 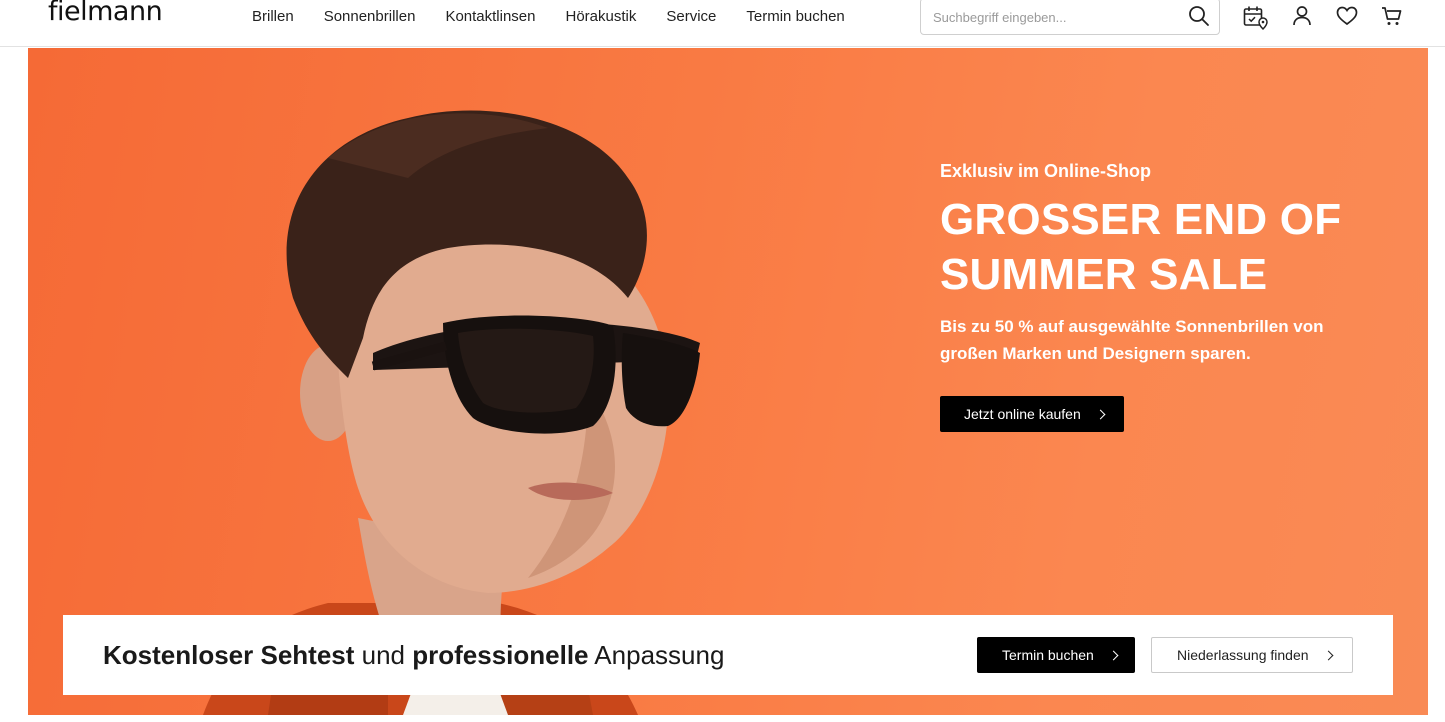 I want to click on banner-text-part4: Anpassung, so click(x=656, y=655).